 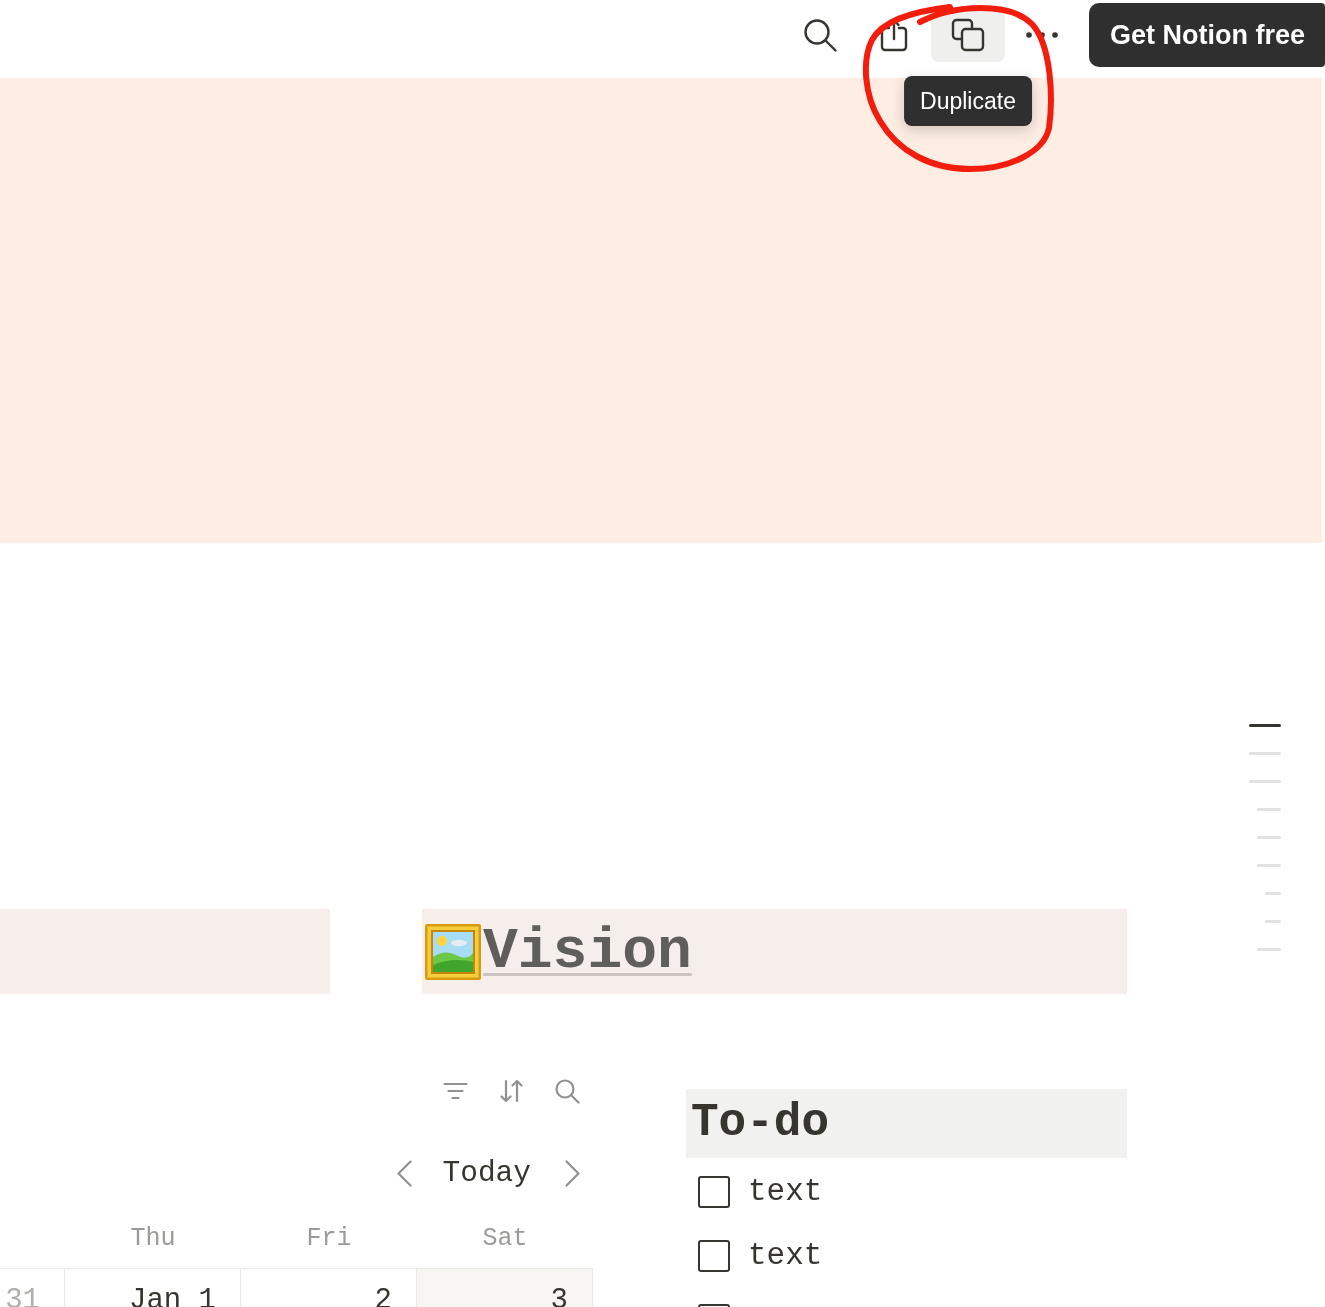 I want to click on more-icon, so click(x=1042, y=35).